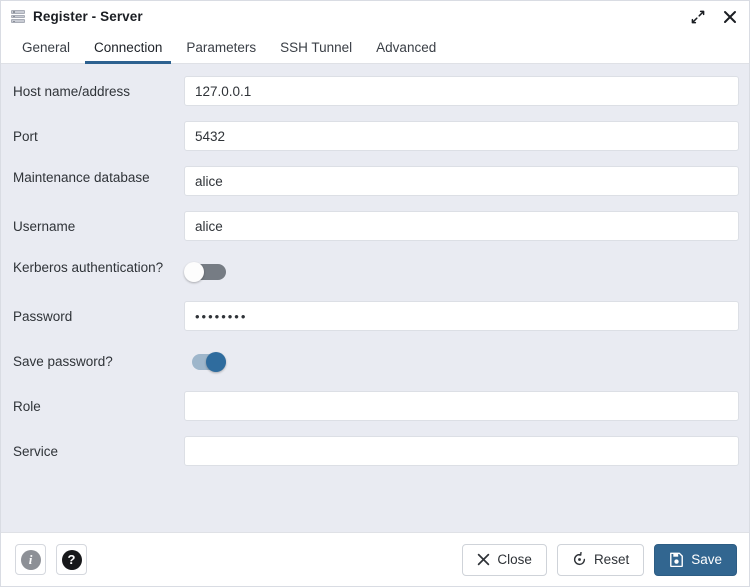  What do you see at coordinates (406, 47) in the screenshot?
I see `tab-advanced: Advanced` at bounding box center [406, 47].